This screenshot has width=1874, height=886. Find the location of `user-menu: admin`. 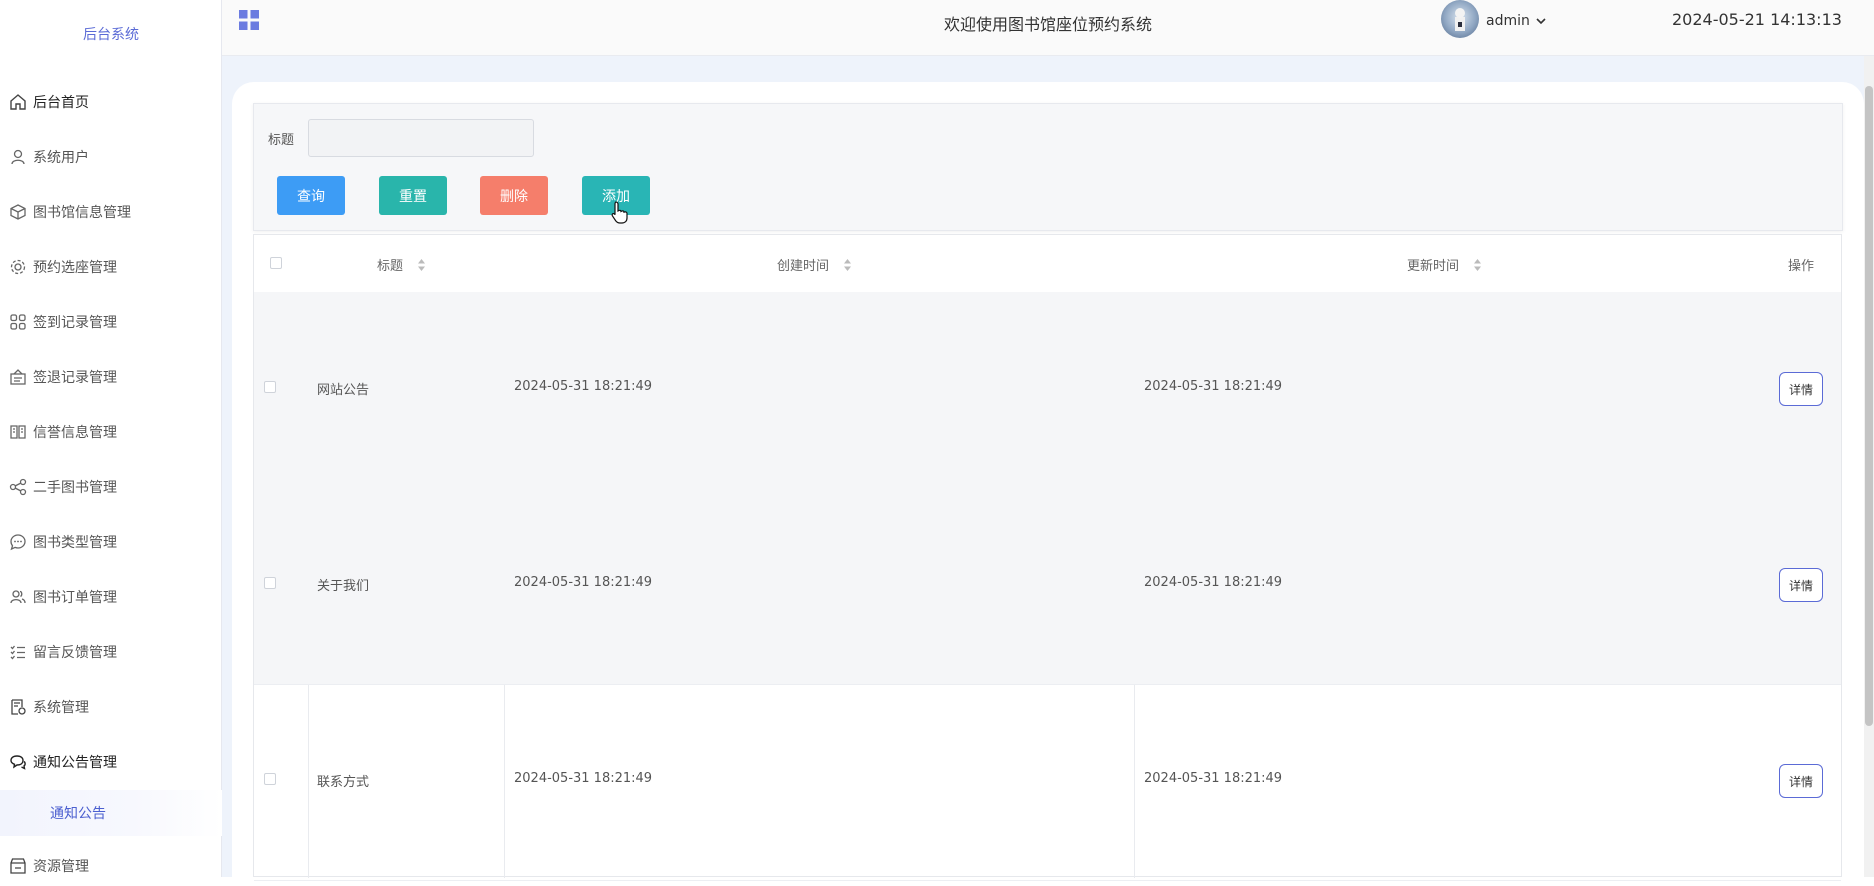

user-menu: admin is located at coordinates (1516, 21).